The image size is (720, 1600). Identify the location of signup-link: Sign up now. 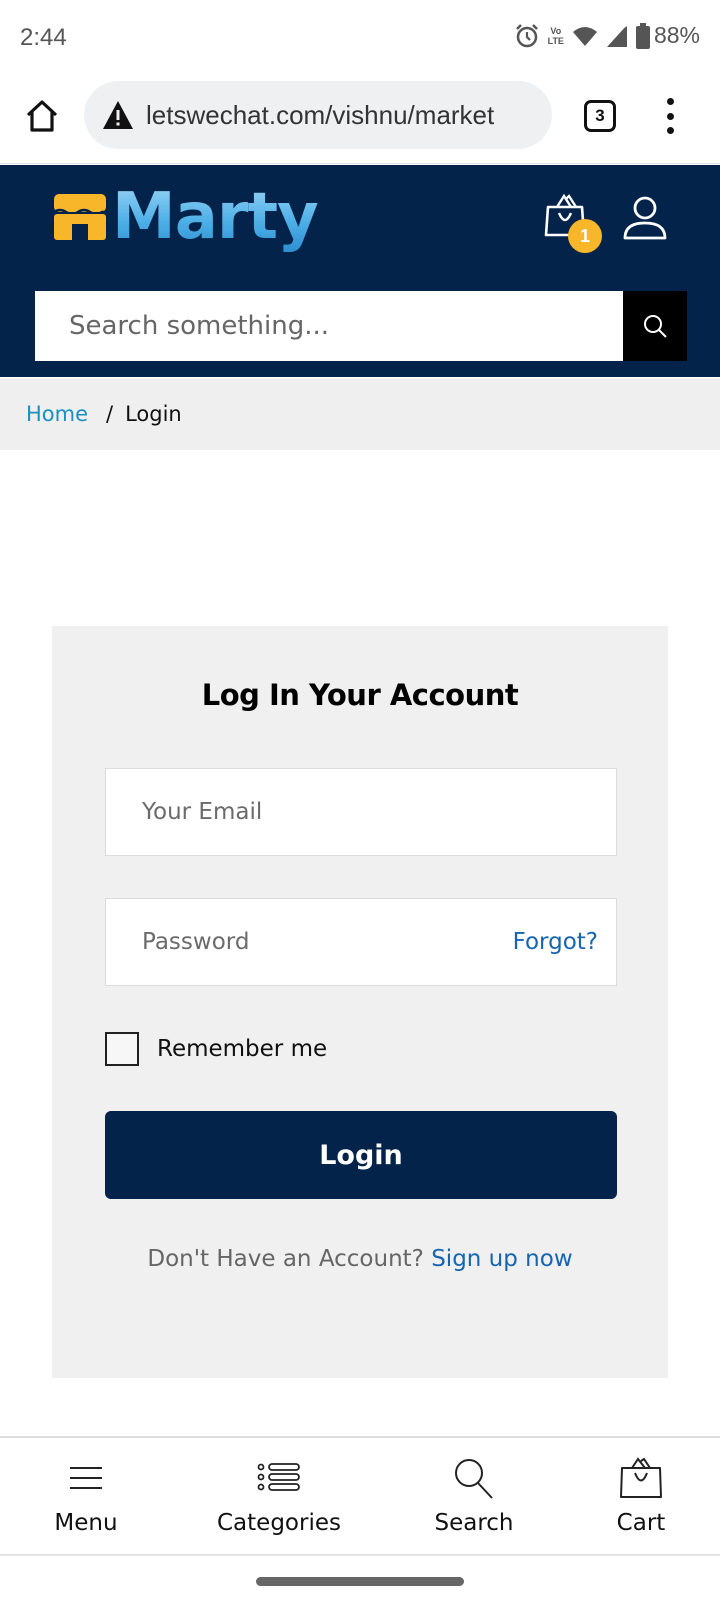
(501, 1259).